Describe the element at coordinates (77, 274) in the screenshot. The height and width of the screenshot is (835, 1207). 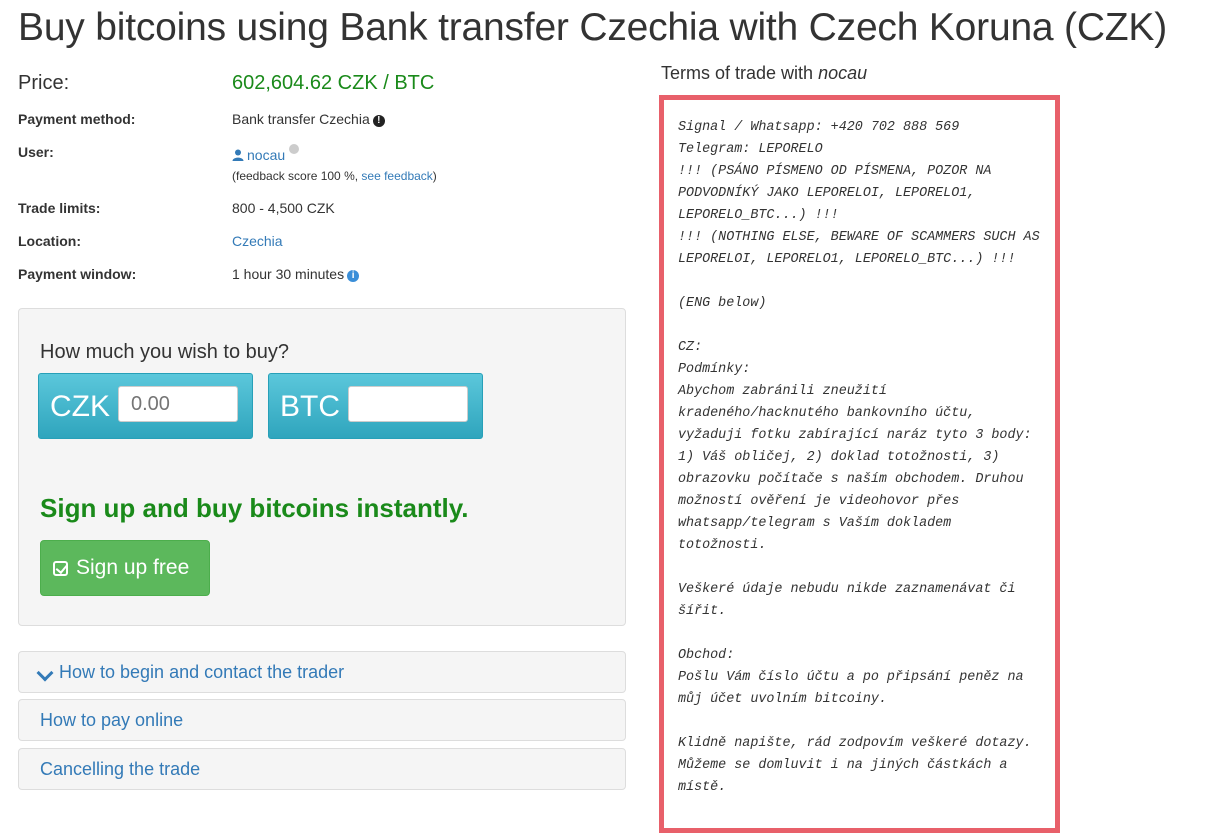
I see `payment-window-label: Payment window:` at that location.